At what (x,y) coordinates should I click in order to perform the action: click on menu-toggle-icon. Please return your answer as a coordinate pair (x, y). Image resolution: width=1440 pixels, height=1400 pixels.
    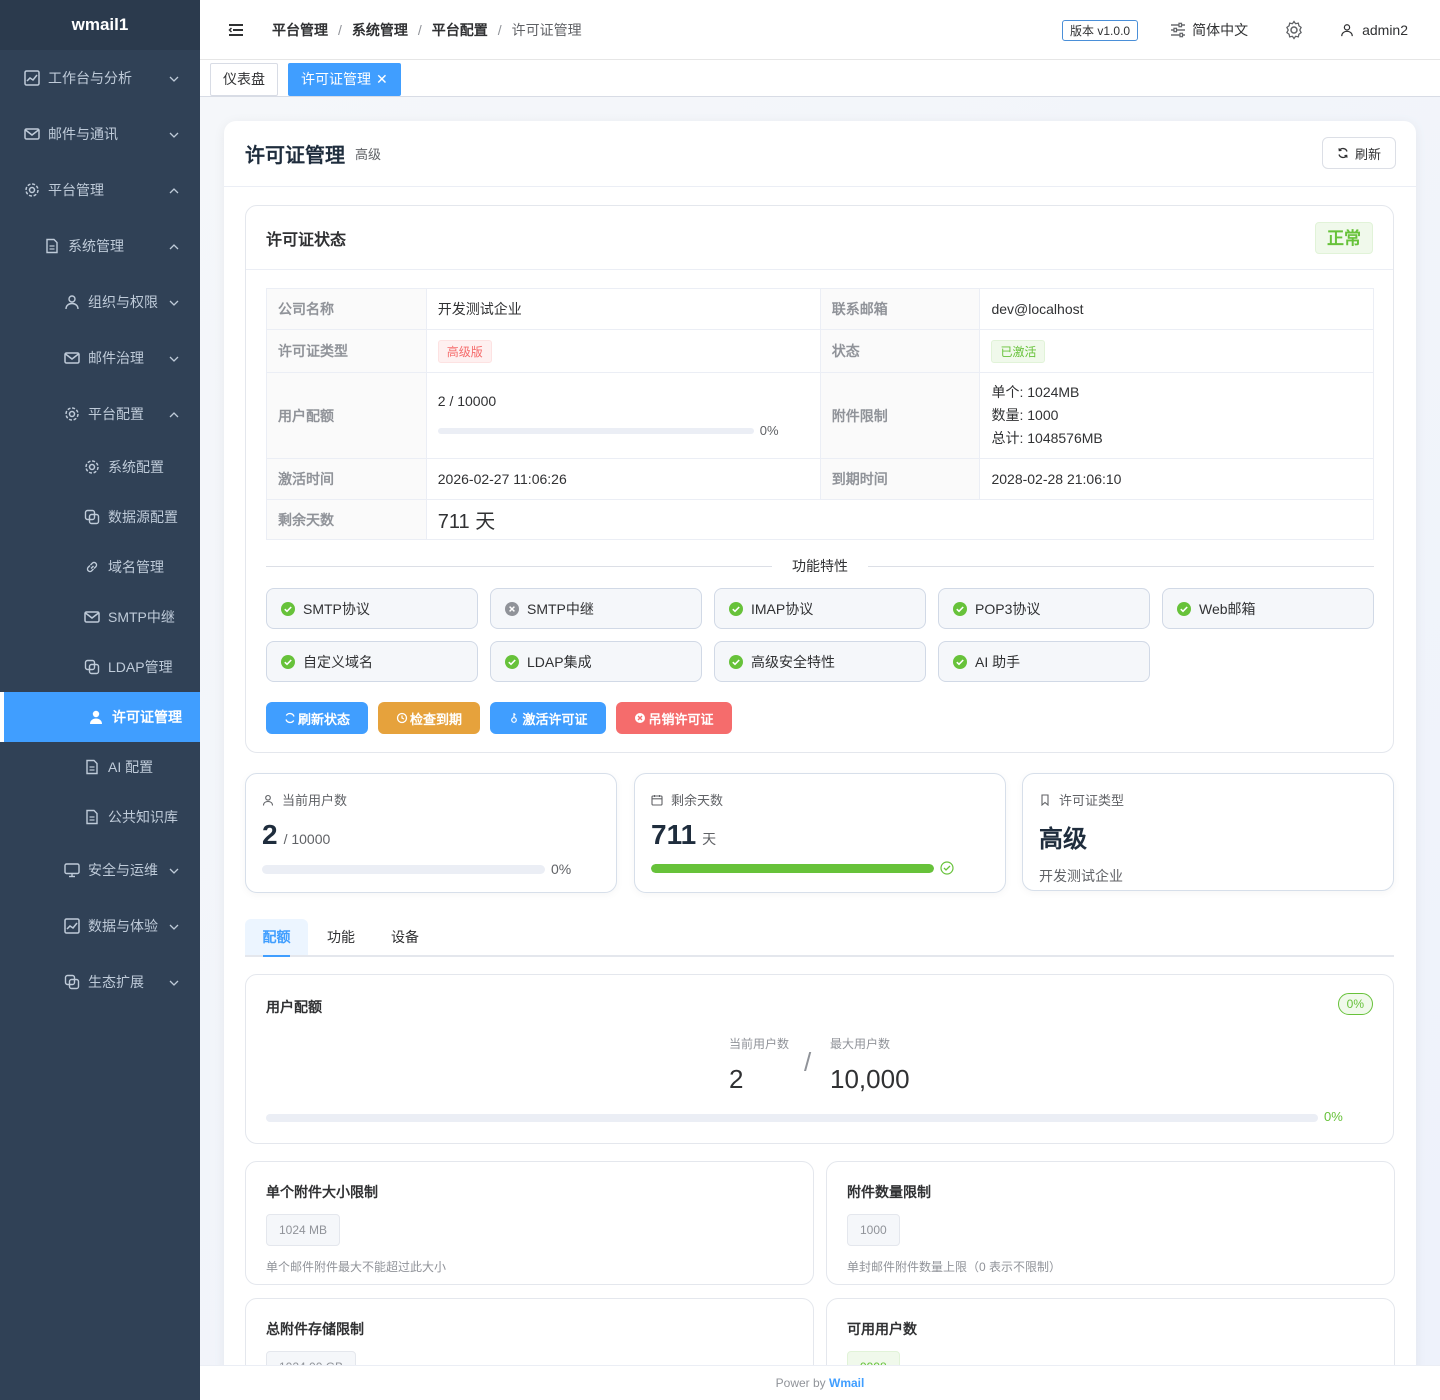
    Looking at the image, I should click on (236, 30).